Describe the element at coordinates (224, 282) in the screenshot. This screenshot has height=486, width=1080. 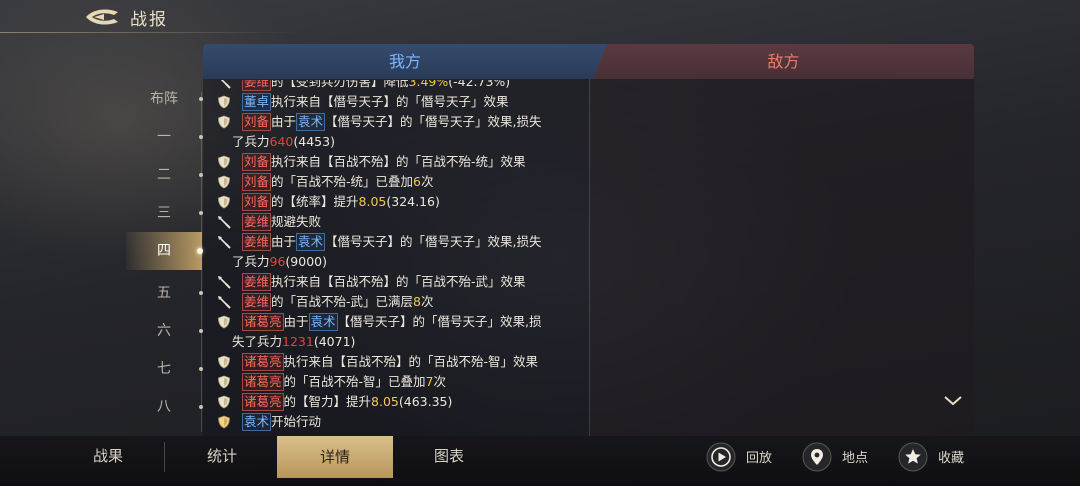
I see `spear-icon` at that location.